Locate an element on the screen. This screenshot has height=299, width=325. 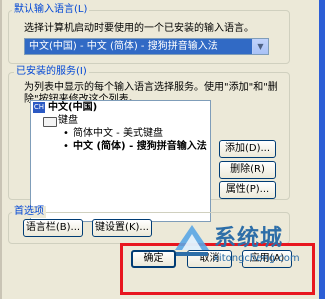
window-left-border is located at coordinates (1, 149).